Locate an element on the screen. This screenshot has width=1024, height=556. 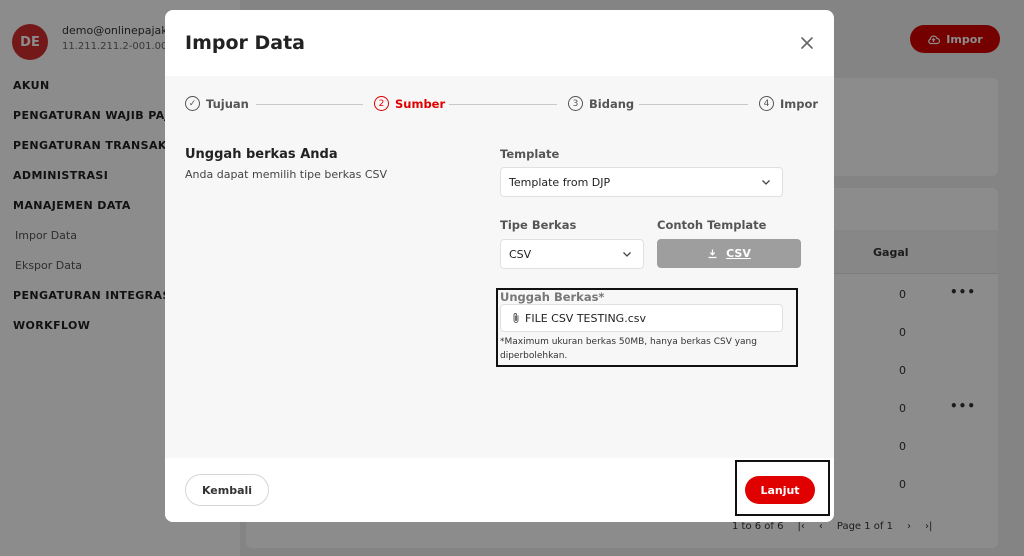
step-impor: 4 Impor is located at coordinates (788, 103).